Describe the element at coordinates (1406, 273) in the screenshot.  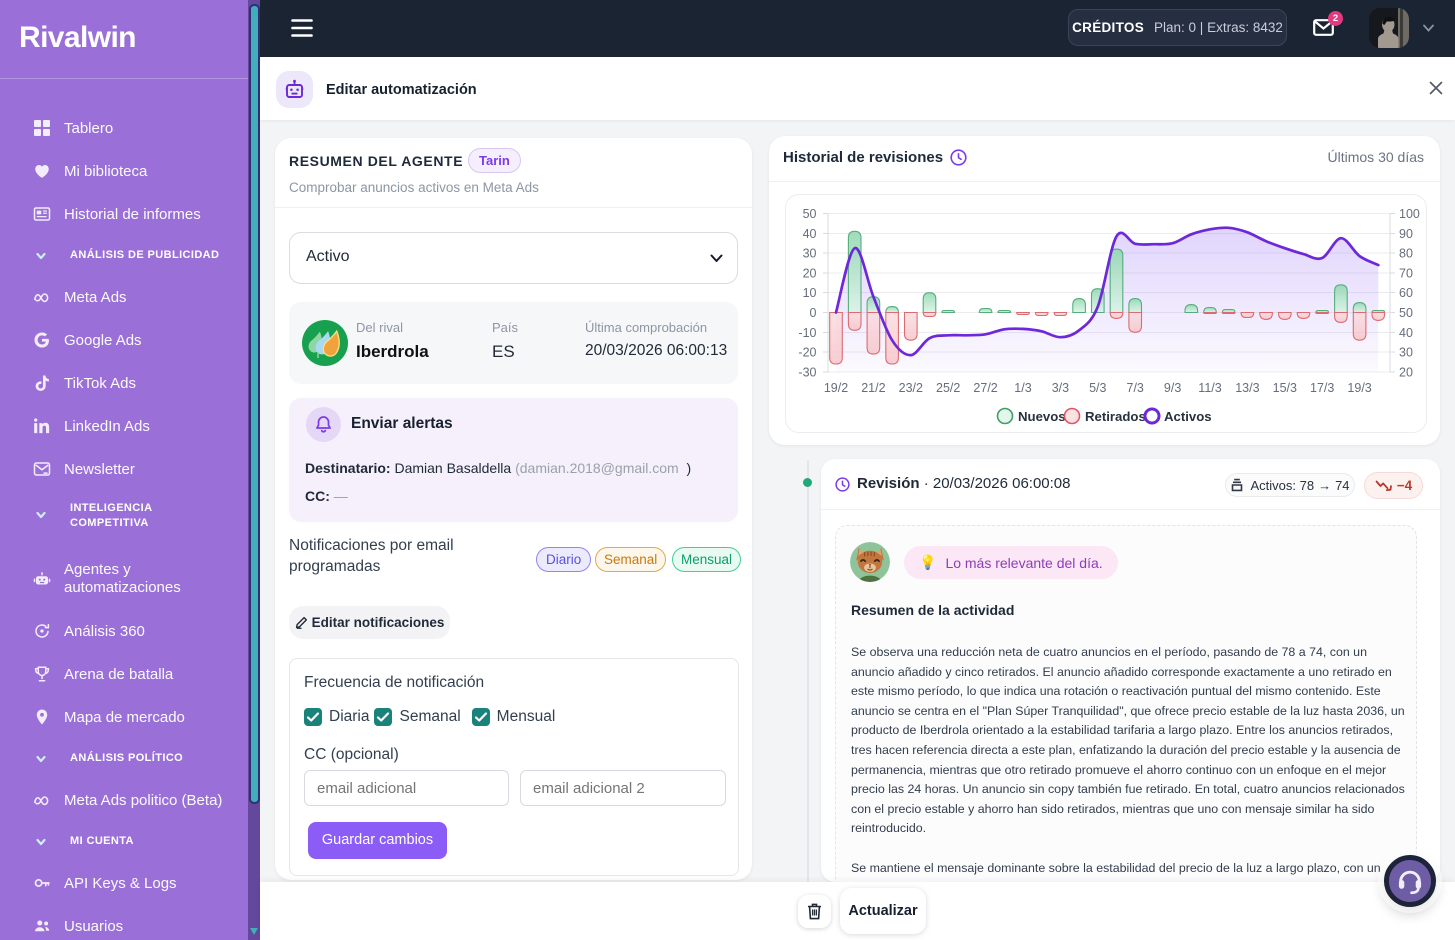
I see `svg-text: 70` at that location.